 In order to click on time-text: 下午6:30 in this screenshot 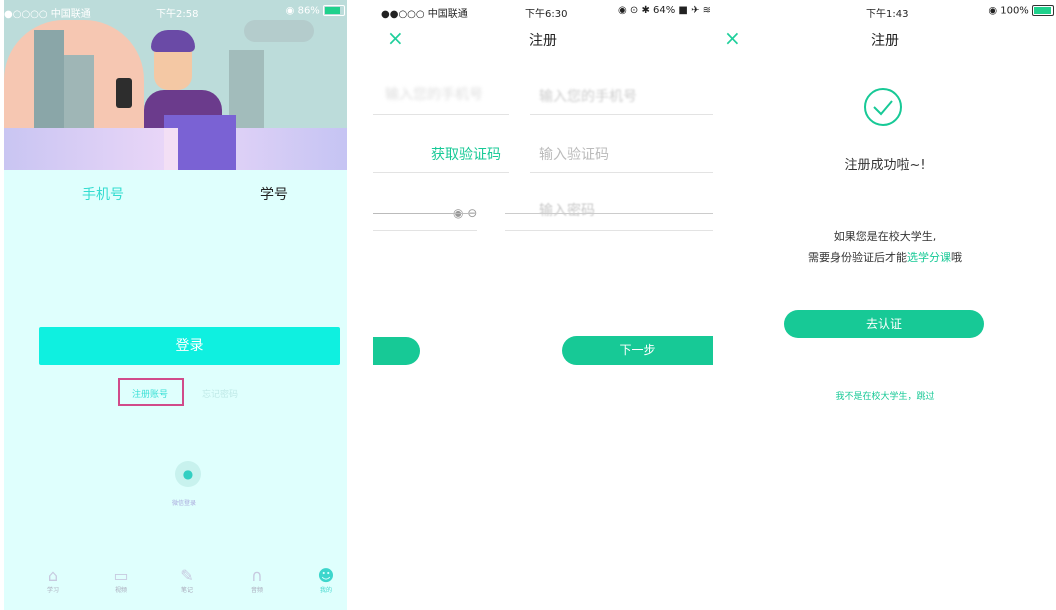, I will do `click(546, 14)`.